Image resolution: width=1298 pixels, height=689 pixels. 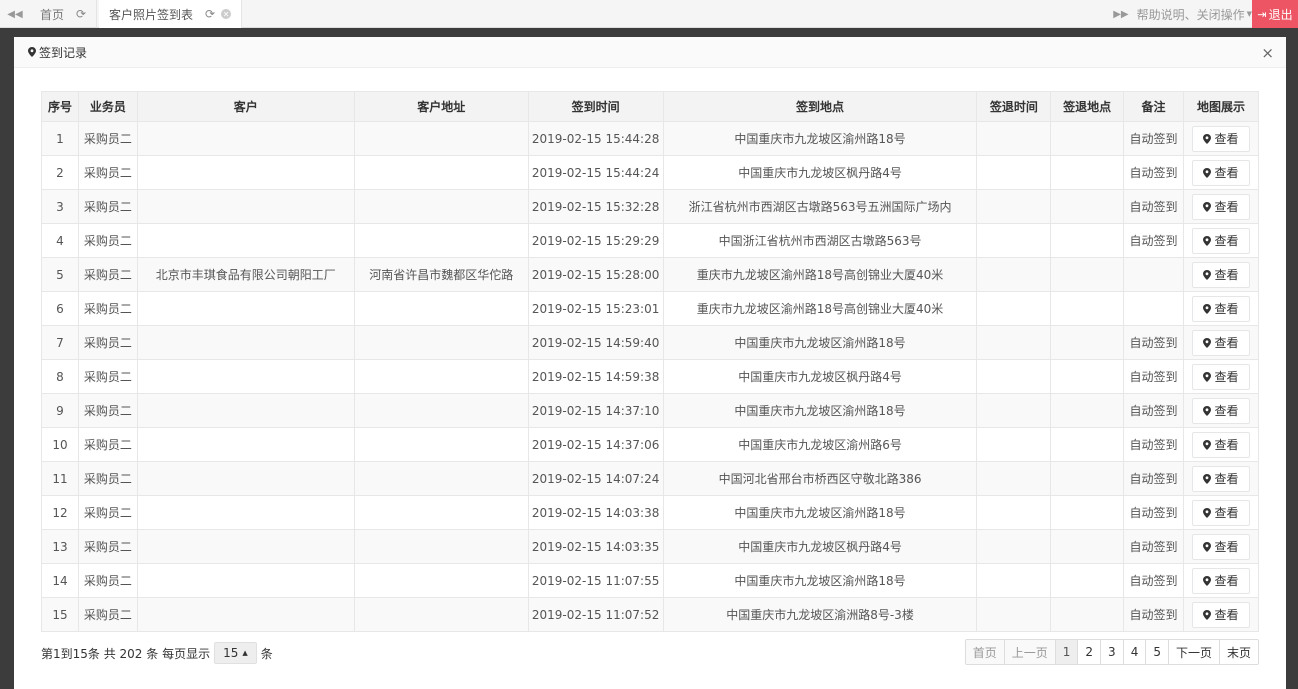 I want to click on modal-title: 签到记录, so click(x=63, y=52).